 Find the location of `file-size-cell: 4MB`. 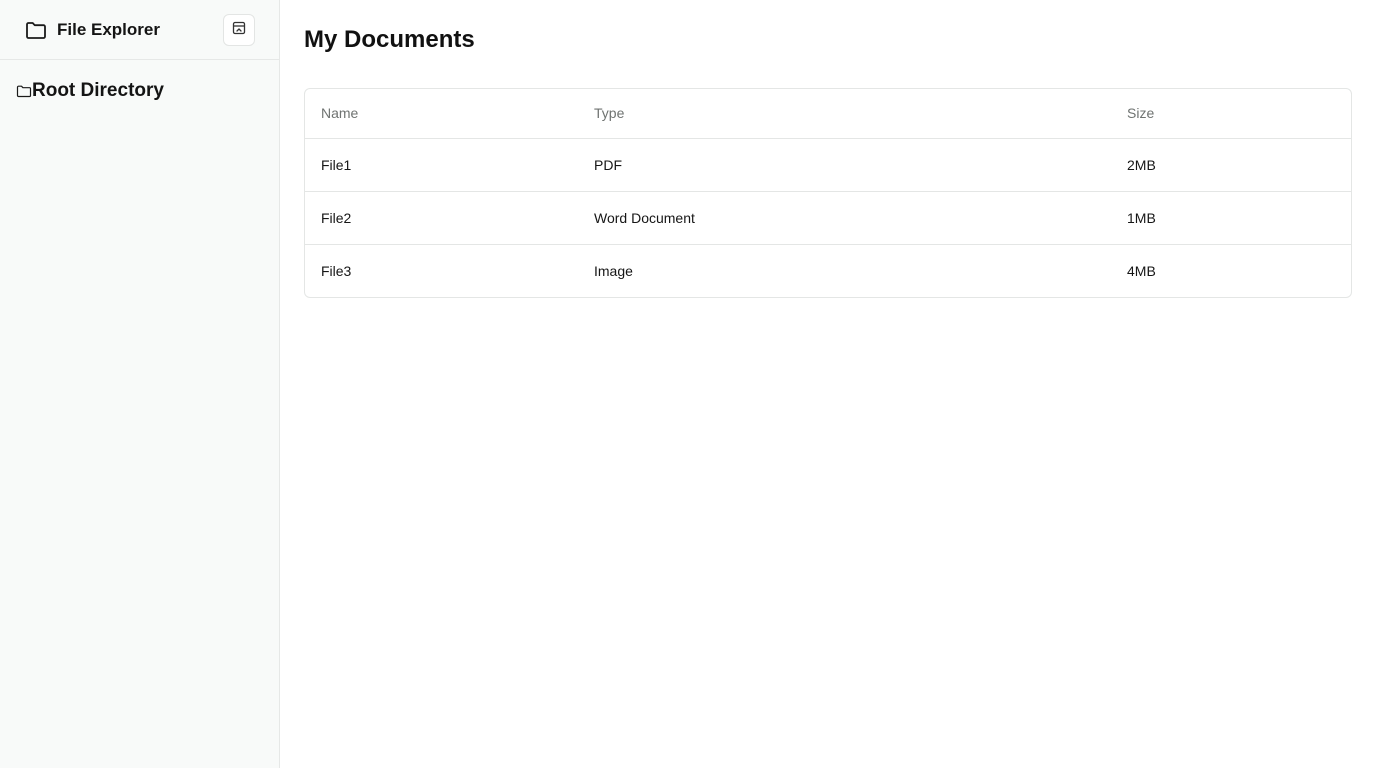

file-size-cell: 4MB is located at coordinates (1141, 270).